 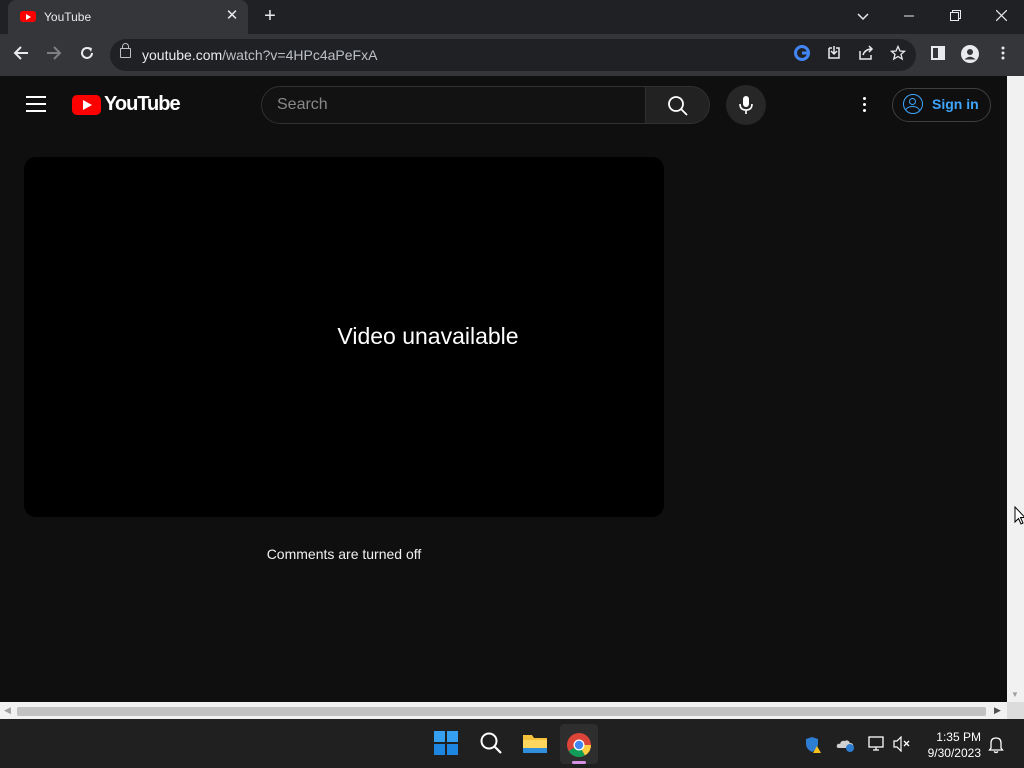 I want to click on horizontal-scrollbar-thumb, so click(x=501, y=711).